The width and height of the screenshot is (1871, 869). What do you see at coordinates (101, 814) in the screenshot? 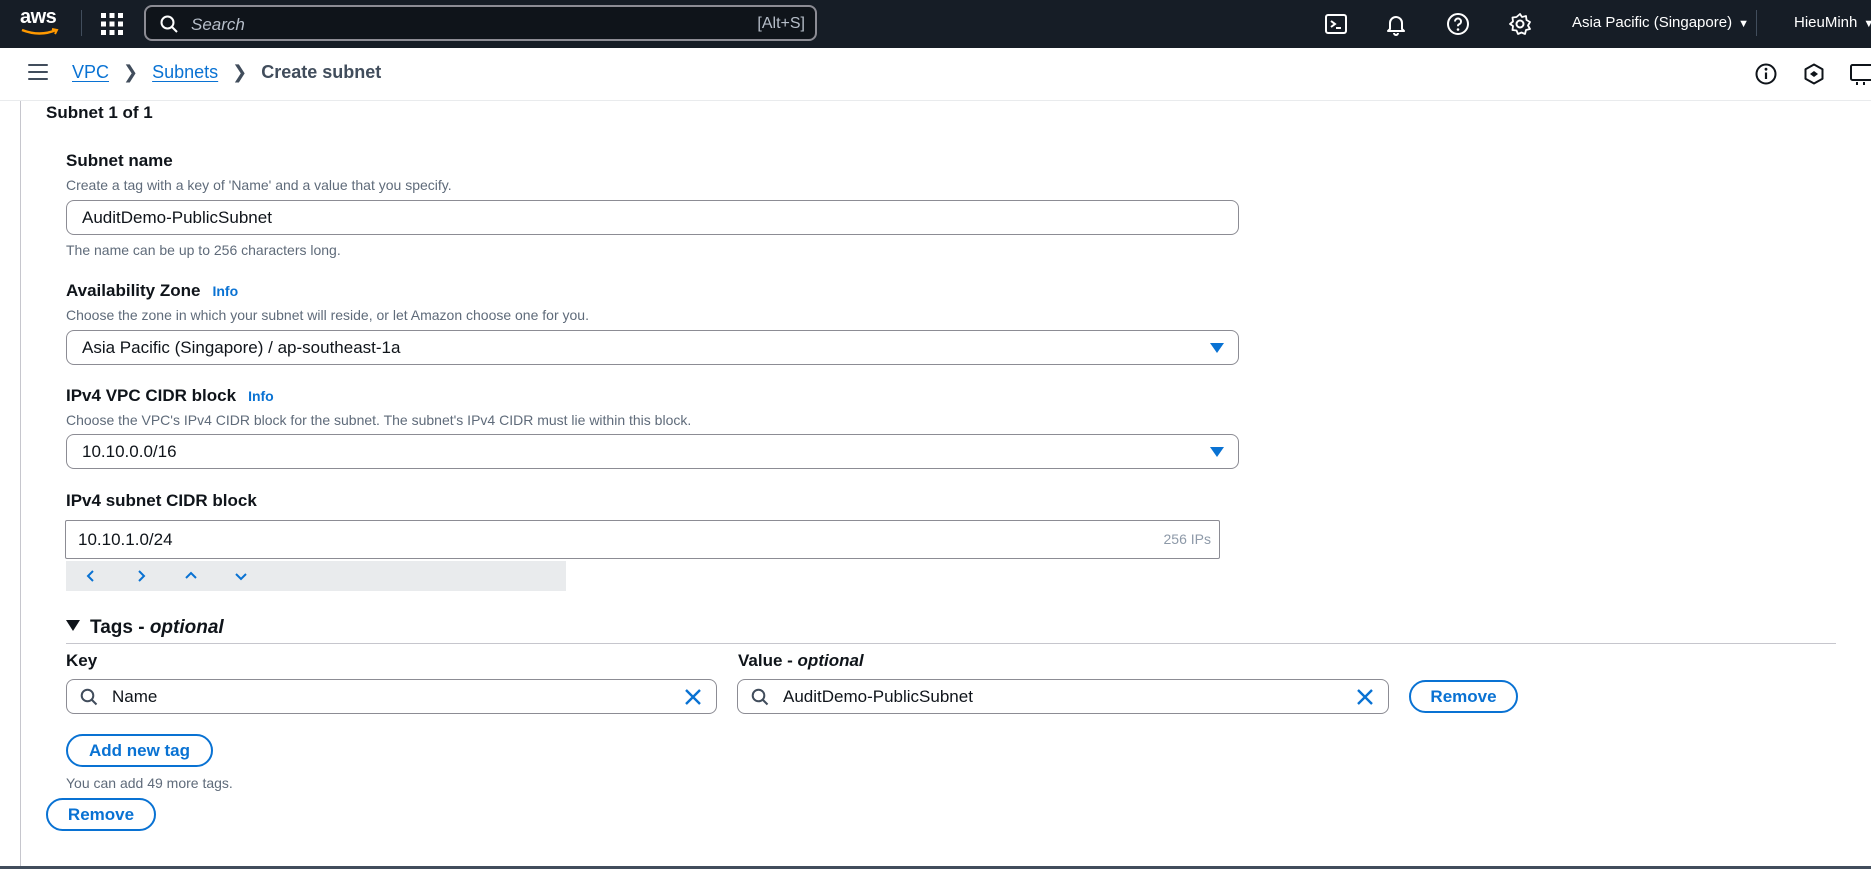
I see `remove-subnet-button: Remove` at bounding box center [101, 814].